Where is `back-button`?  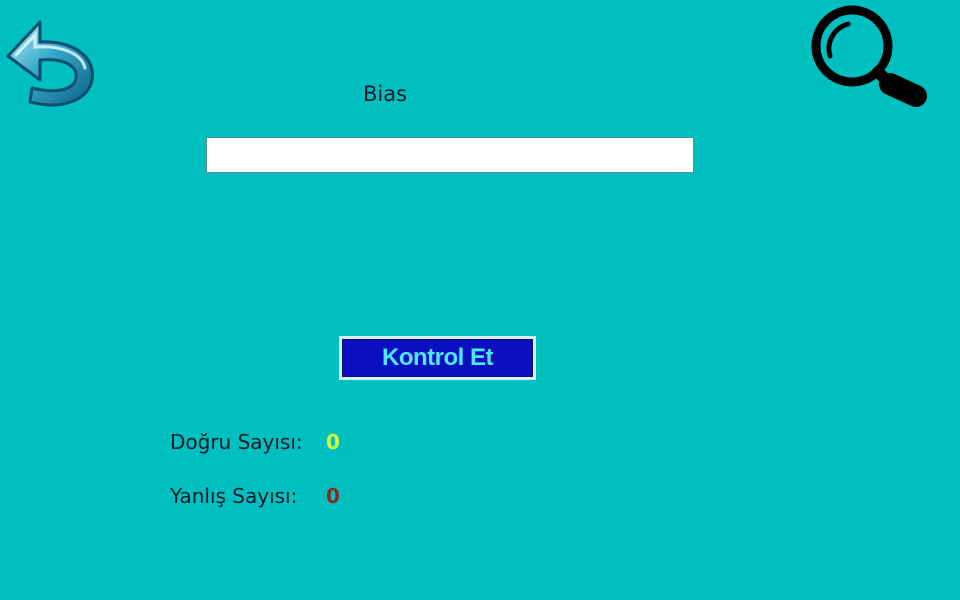 back-button is located at coordinates (50, 58).